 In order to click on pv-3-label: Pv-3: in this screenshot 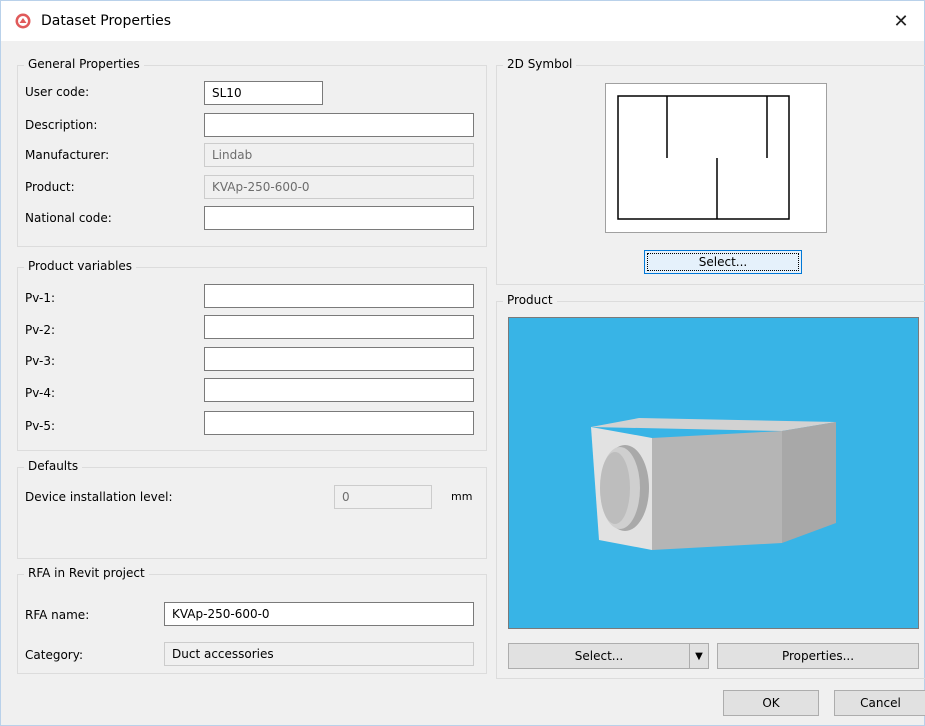, I will do `click(40, 361)`.